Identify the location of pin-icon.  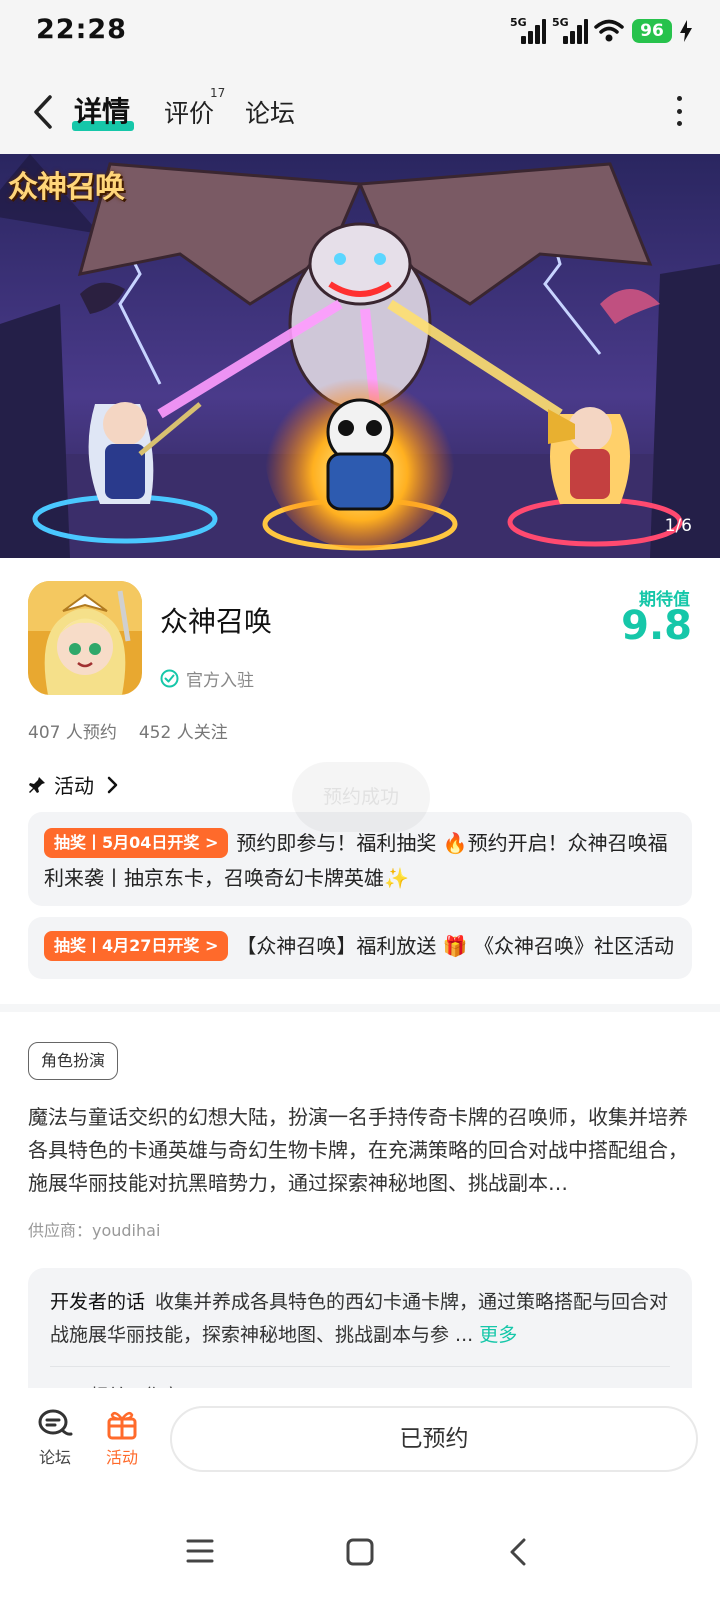
(37, 784).